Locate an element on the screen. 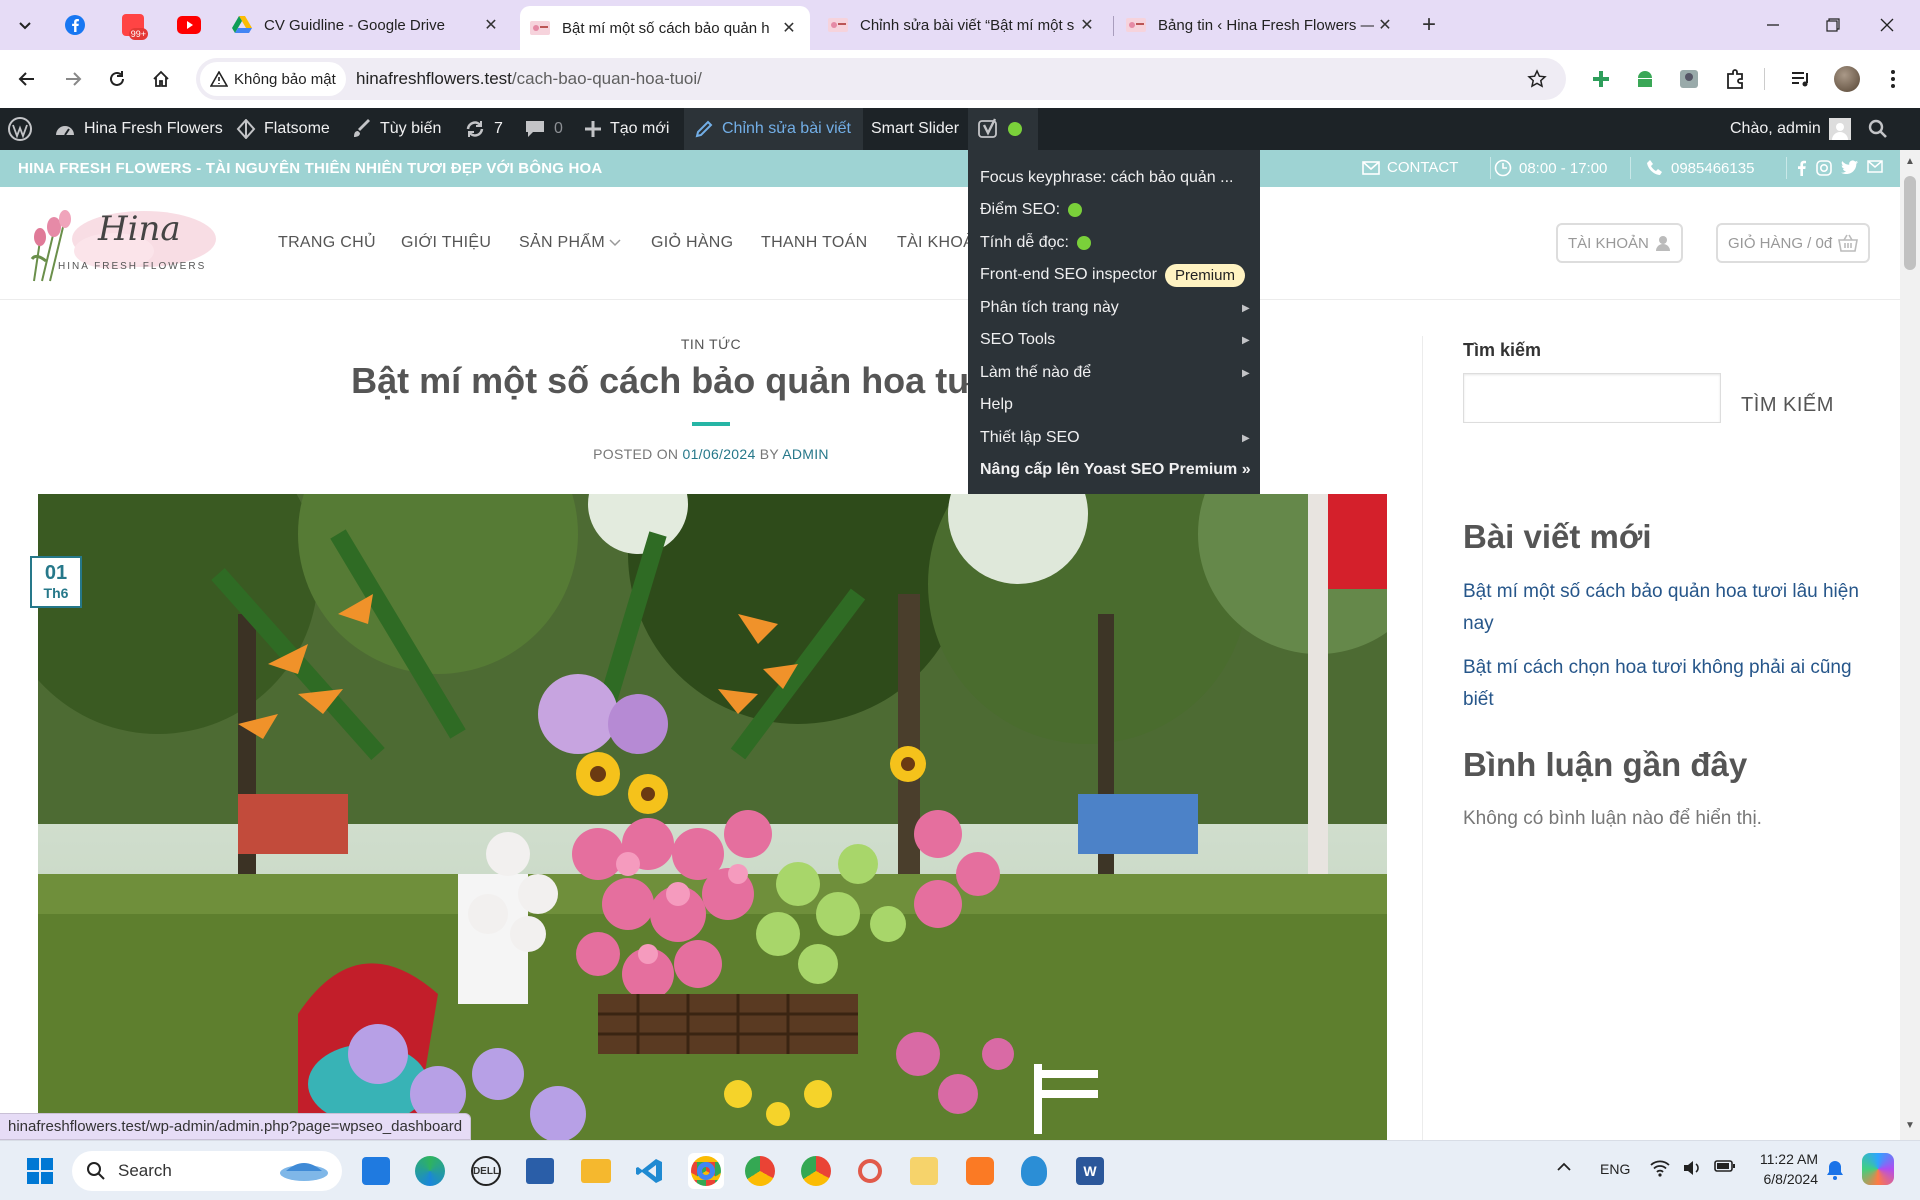  restore-button is located at coordinates (1833, 25).